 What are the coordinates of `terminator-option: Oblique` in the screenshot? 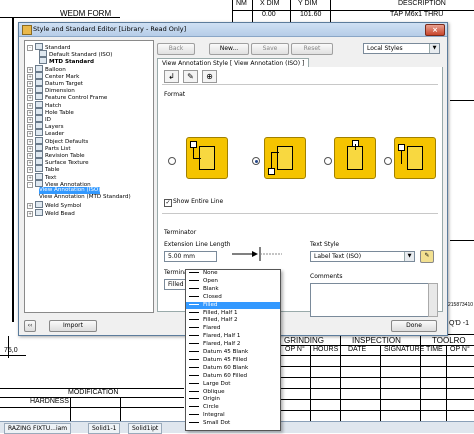 It's located at (233, 392).